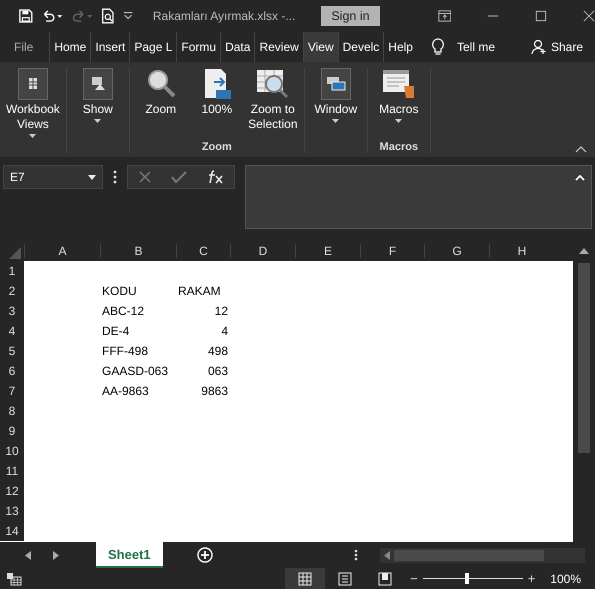  What do you see at coordinates (335, 84) in the screenshot?
I see `window-icon` at bounding box center [335, 84].